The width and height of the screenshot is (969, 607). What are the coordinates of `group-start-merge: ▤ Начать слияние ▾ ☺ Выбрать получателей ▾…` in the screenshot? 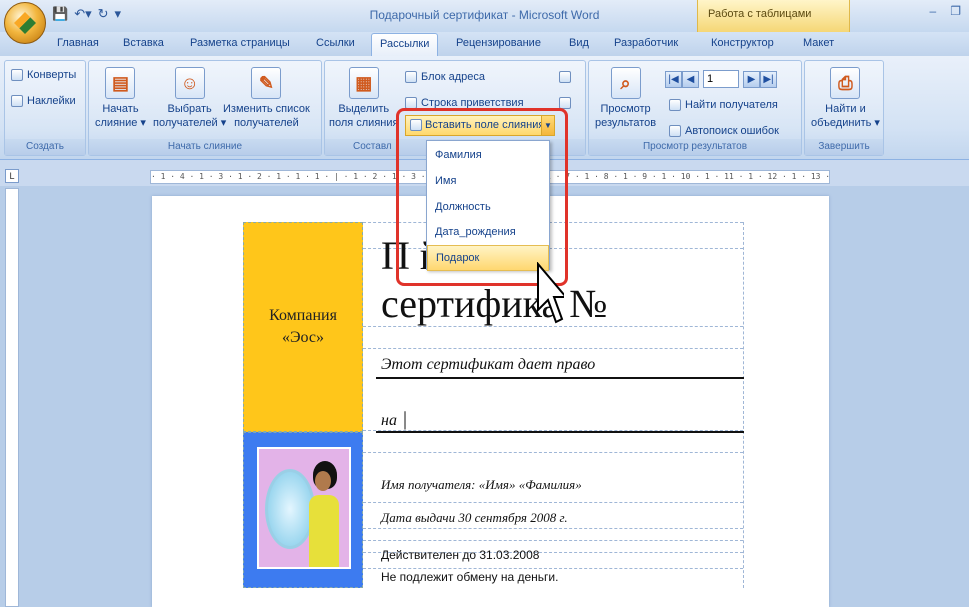 It's located at (205, 108).